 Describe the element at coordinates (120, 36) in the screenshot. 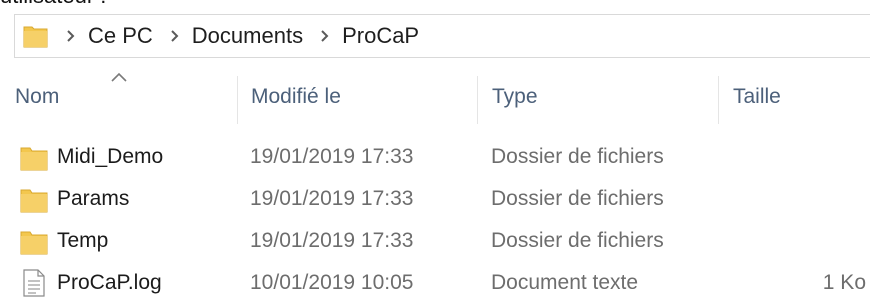

I see `breadcrumb-item-this-pc: Ce PC` at that location.